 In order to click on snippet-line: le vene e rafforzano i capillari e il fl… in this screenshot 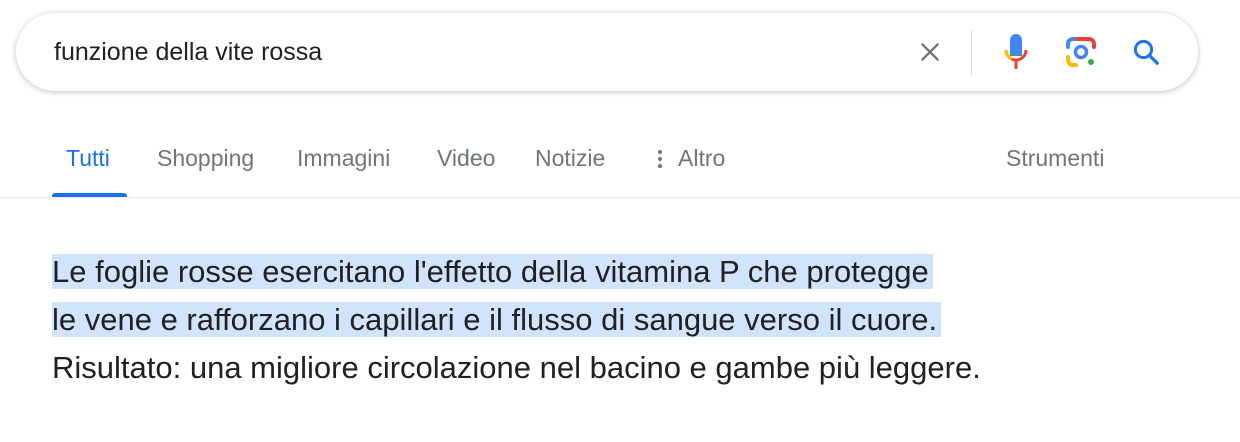, I will do `click(627, 320)`.